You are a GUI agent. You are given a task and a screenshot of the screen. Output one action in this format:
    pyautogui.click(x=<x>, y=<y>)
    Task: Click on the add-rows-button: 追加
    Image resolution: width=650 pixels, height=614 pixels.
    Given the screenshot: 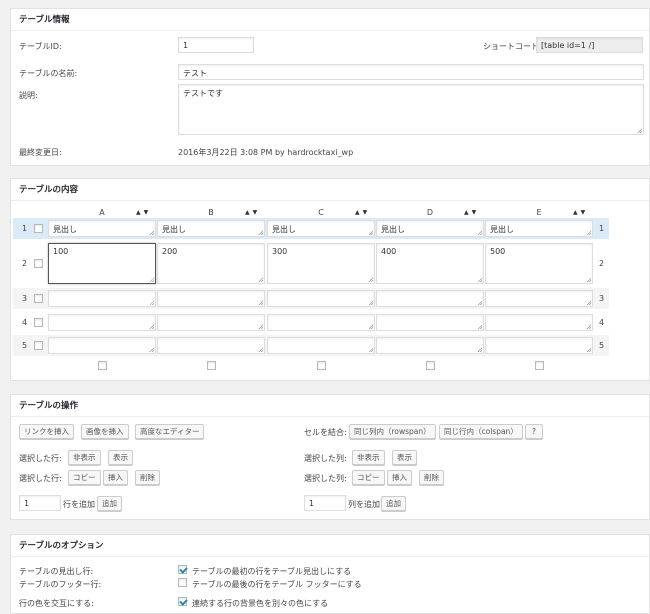 What is the action you would take?
    pyautogui.click(x=109, y=503)
    